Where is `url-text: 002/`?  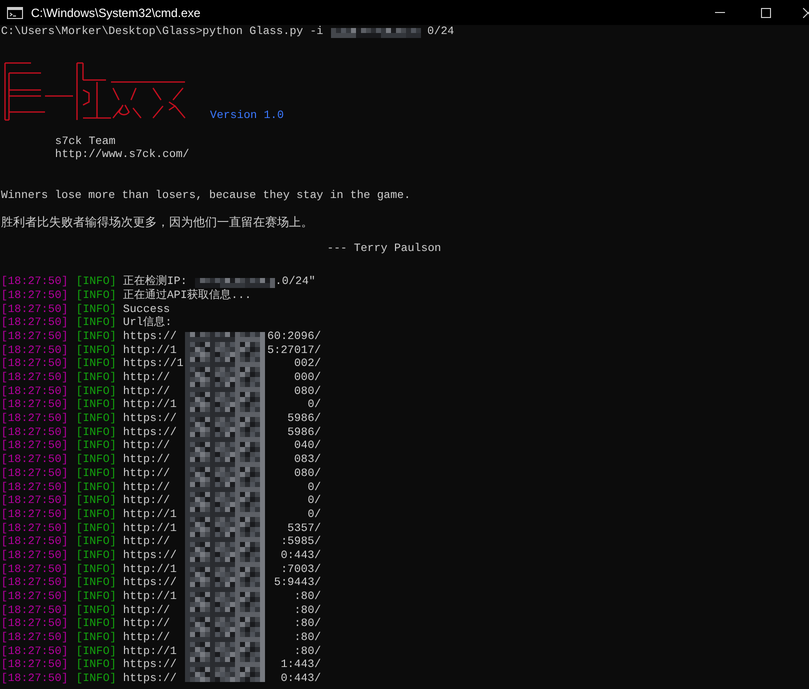
url-text: 002/ is located at coordinates (307, 365).